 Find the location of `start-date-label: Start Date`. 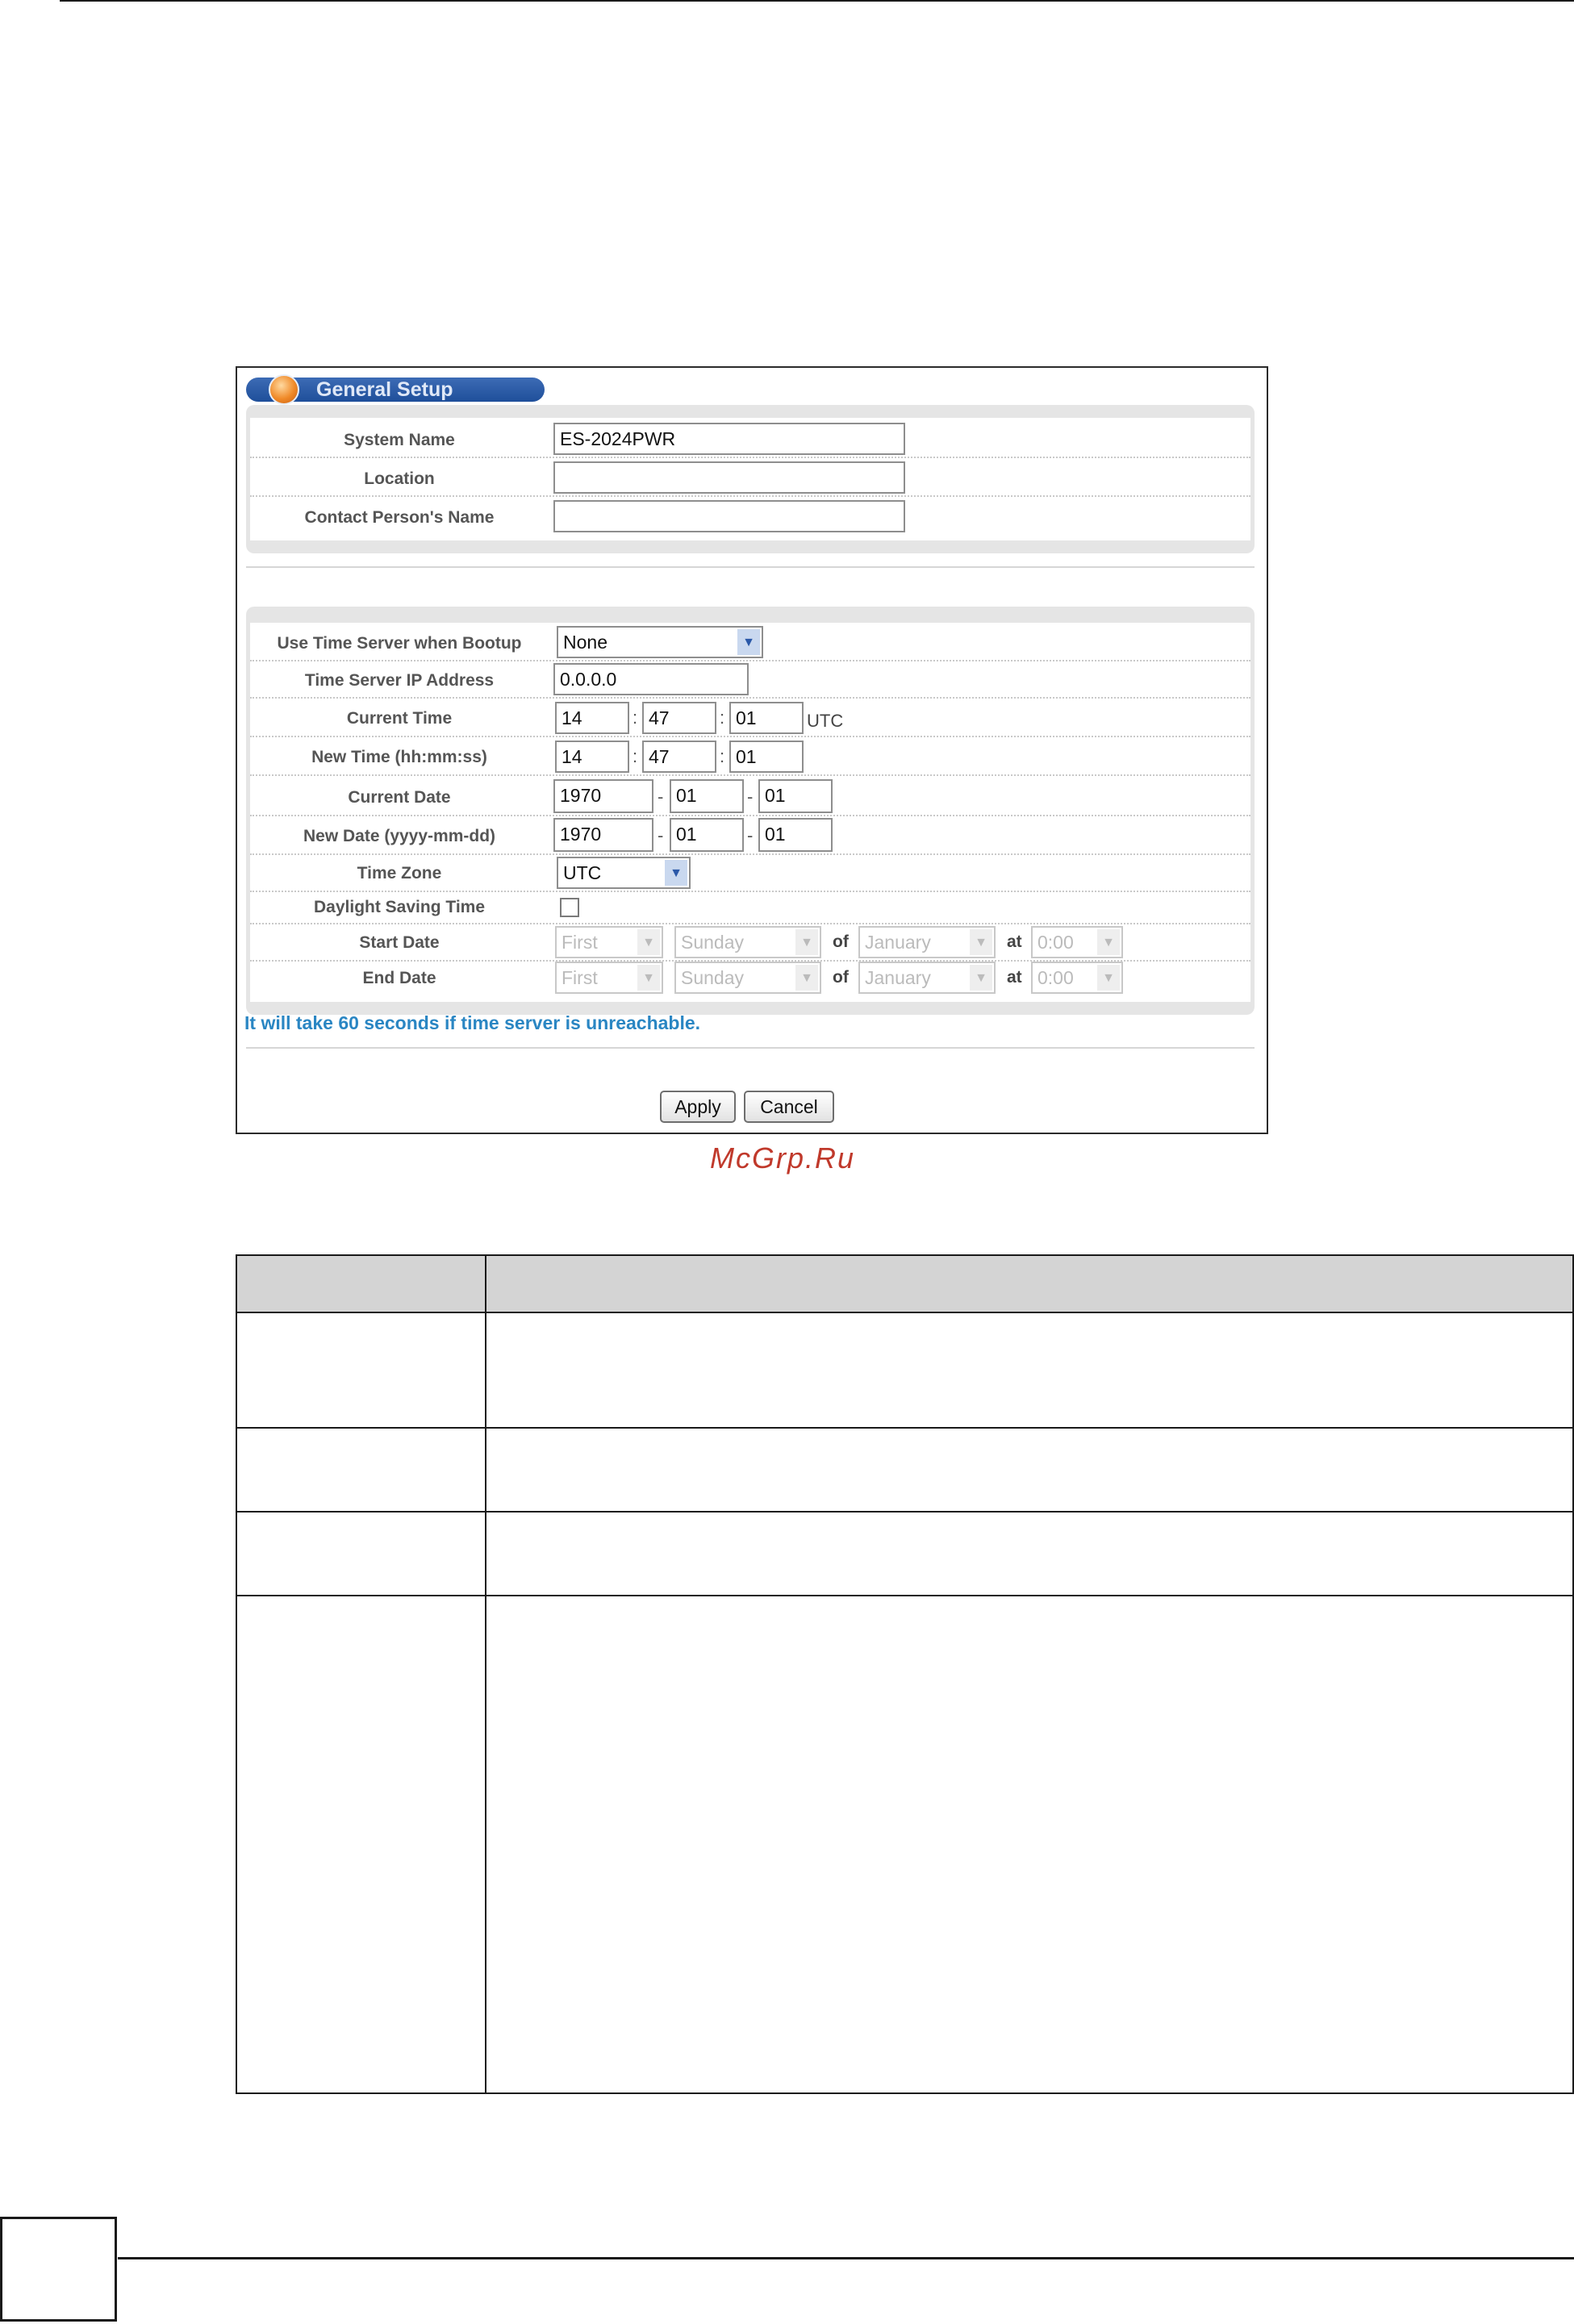

start-date-label: Start Date is located at coordinates (399, 942).